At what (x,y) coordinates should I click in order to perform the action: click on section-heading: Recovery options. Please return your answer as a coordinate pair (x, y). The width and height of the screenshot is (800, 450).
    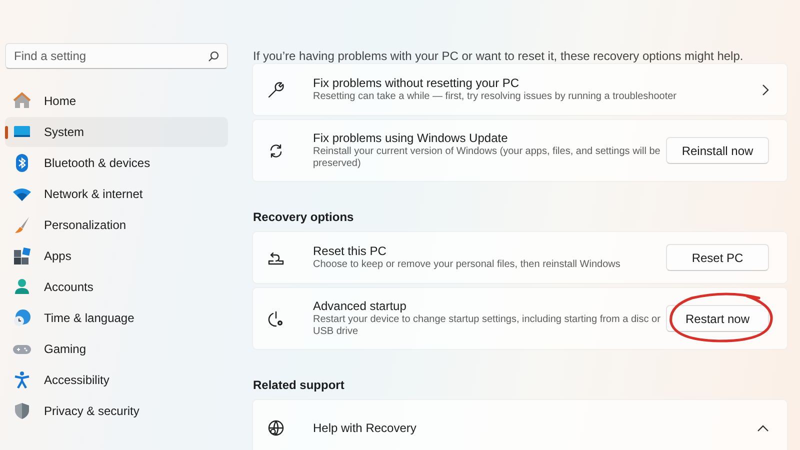
    Looking at the image, I should click on (304, 217).